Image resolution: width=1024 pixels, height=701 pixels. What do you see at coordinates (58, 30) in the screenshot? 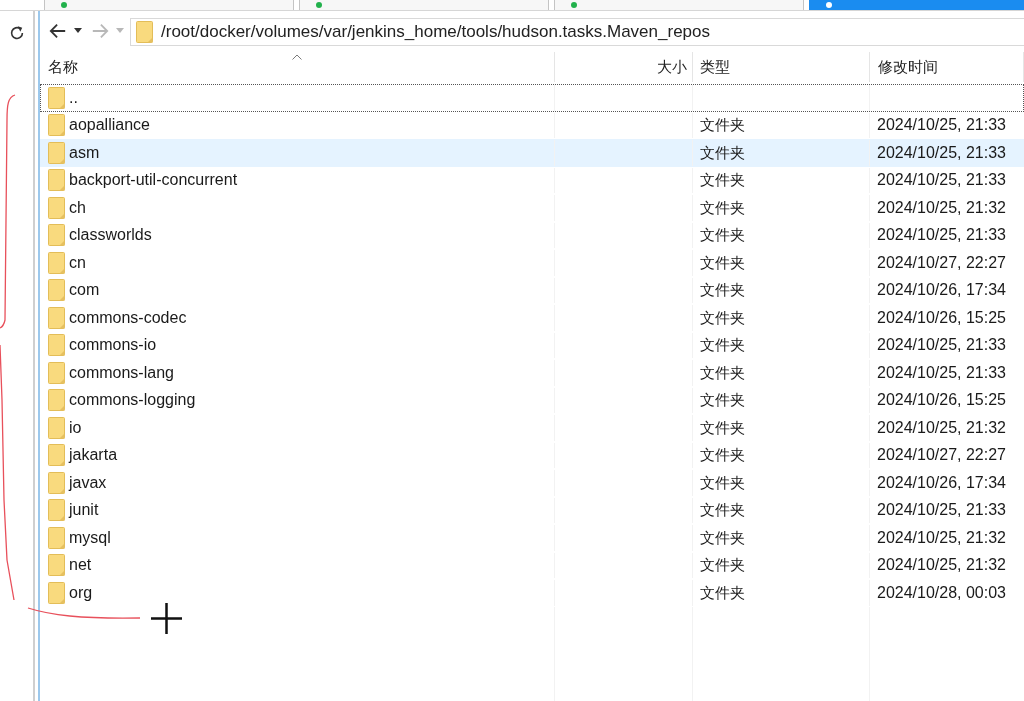
I see `back-arrow-icon` at bounding box center [58, 30].